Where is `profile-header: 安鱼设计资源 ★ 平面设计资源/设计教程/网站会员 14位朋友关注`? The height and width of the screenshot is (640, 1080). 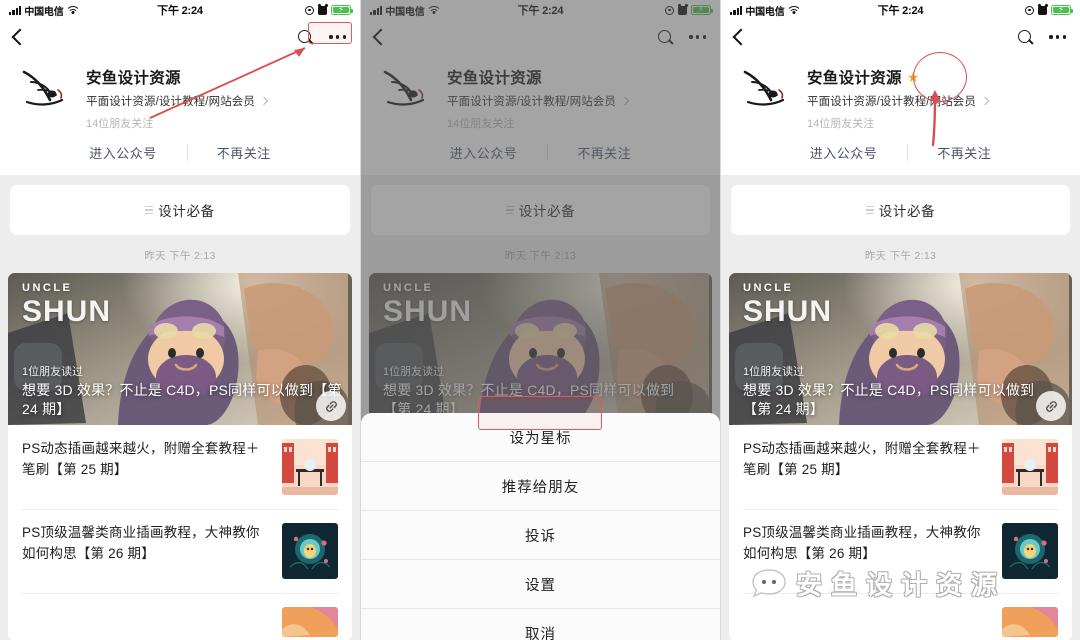 profile-header: 安鱼设计资源 ★ 平面设计资源/设计教程/网站会员 14位朋友关注 is located at coordinates (900, 92).